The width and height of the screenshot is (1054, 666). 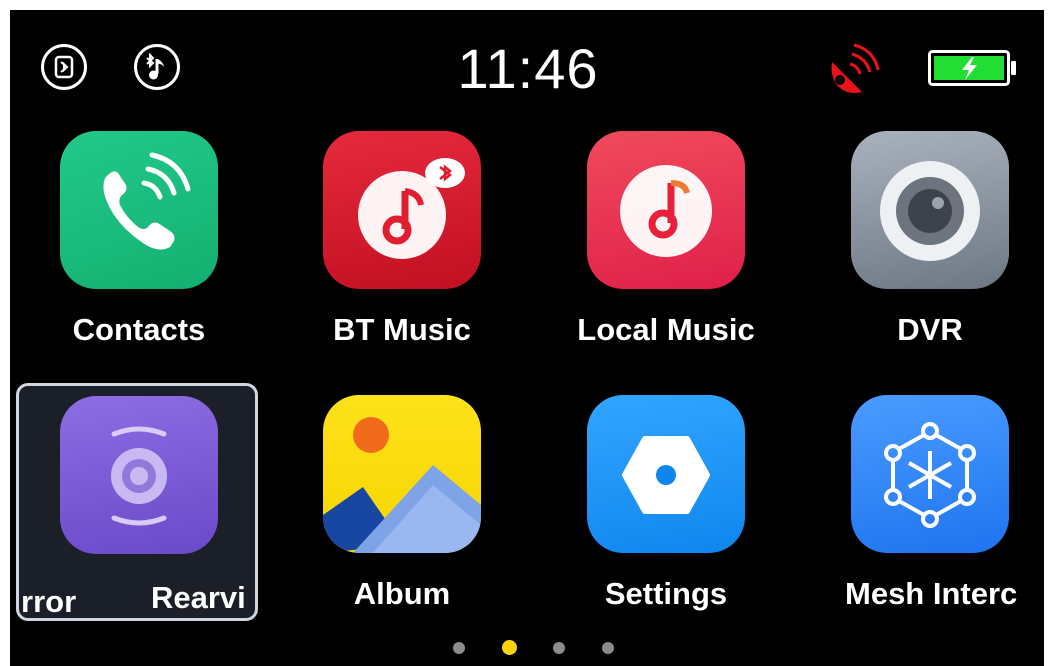 I want to click on app-label: Contacts, so click(x=139, y=329).